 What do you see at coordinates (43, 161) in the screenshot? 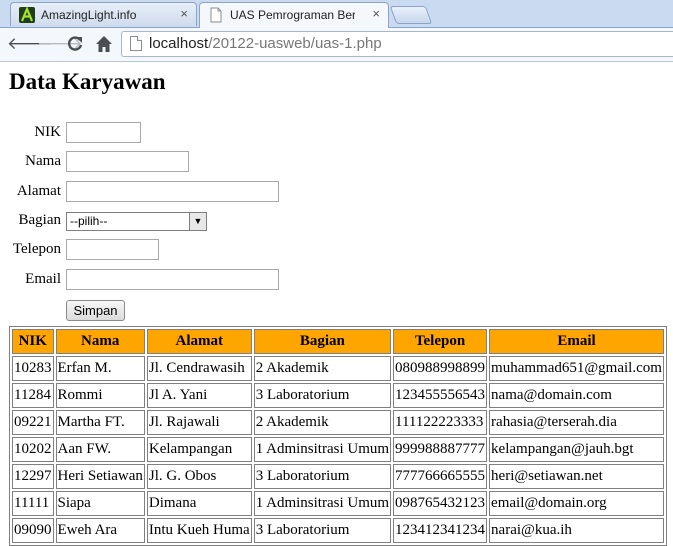
I see `nama-label: Nama` at bounding box center [43, 161].